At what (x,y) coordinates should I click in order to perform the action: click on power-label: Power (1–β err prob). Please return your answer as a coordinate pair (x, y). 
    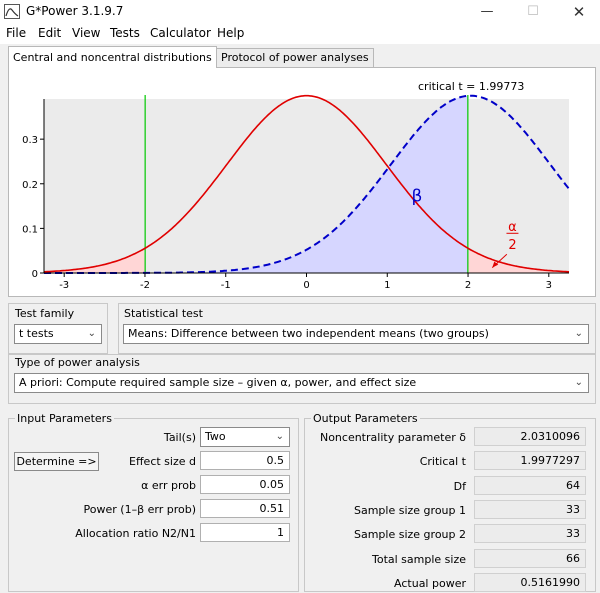
    Looking at the image, I should click on (139, 509).